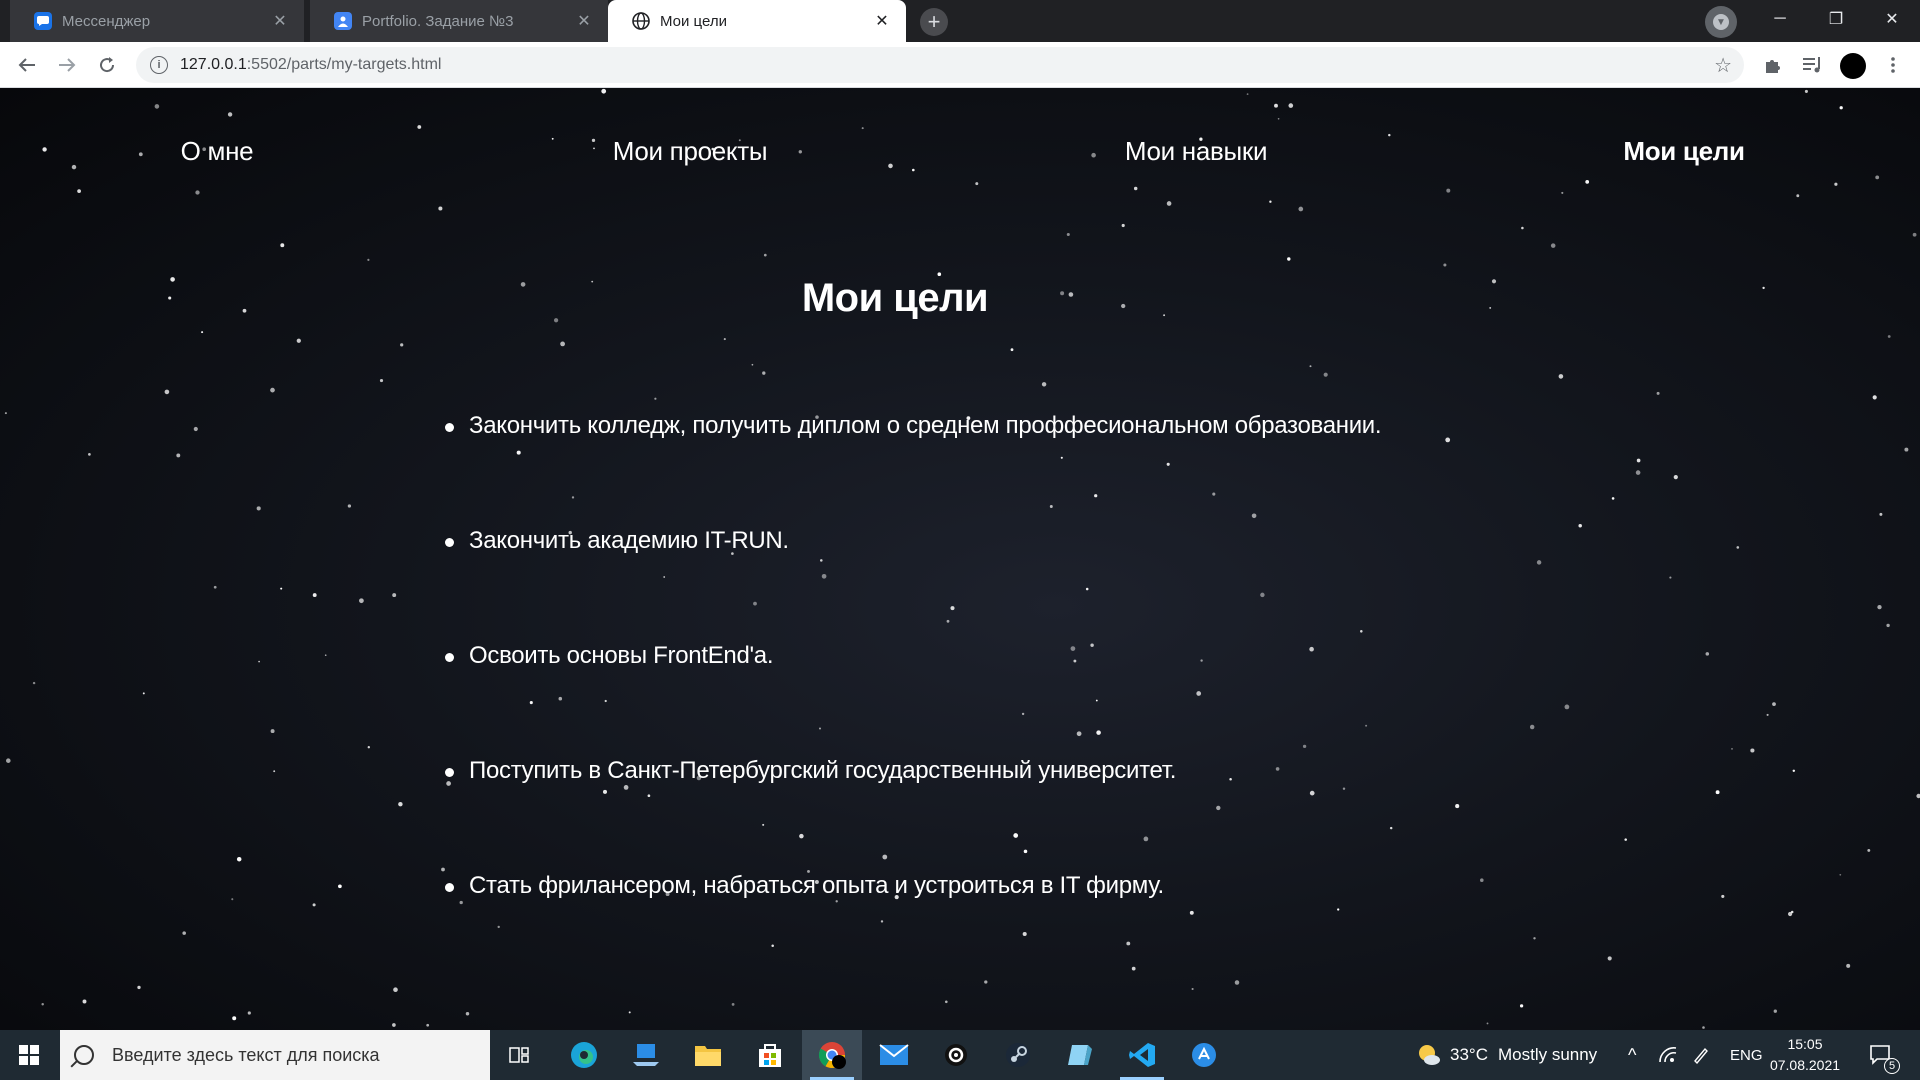  I want to click on site-info-icon: i, so click(159, 65).